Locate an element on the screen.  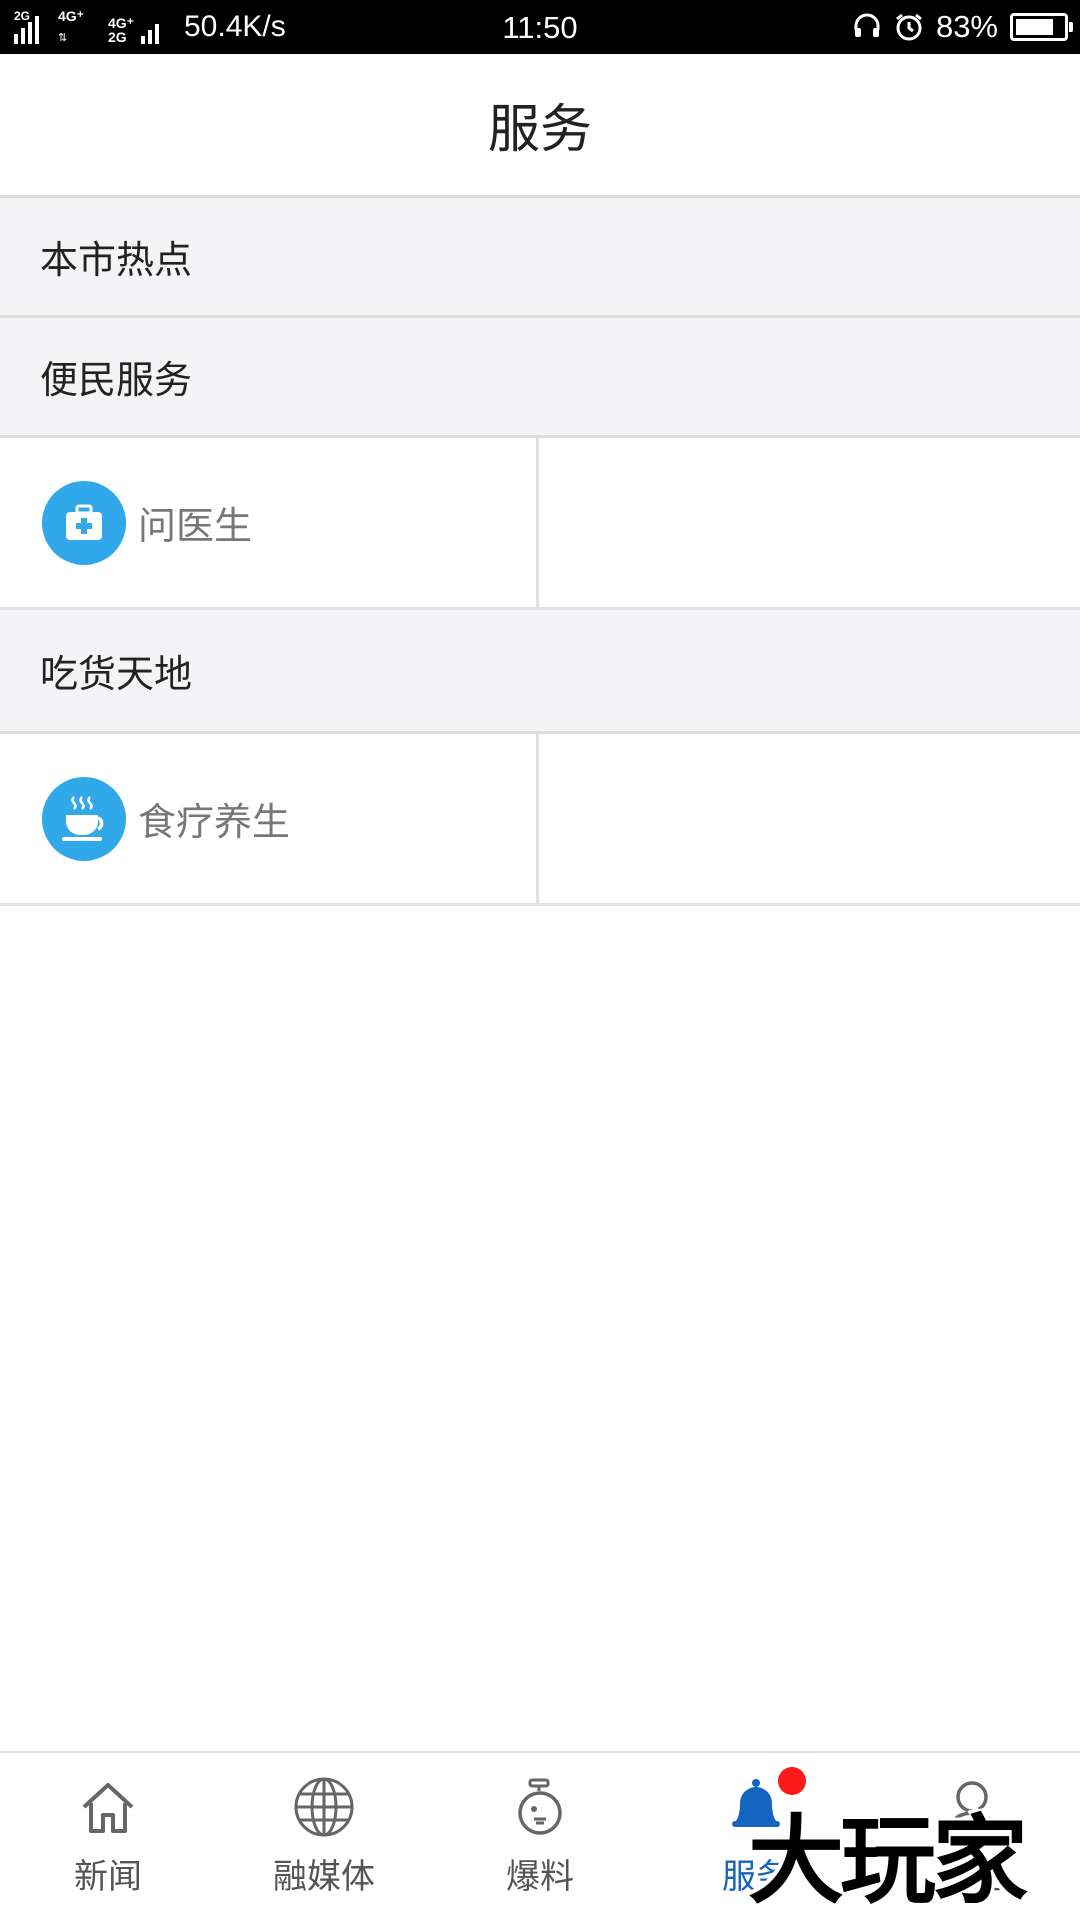
service-grid-row: 食疗养生 is located at coordinates (540, 820).